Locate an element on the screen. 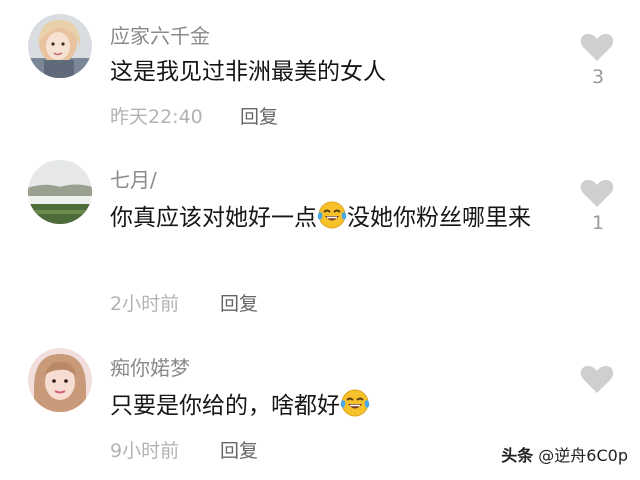 The image size is (640, 480). comment-text-part: 没她你粉丝哪里来 is located at coordinates (439, 218).